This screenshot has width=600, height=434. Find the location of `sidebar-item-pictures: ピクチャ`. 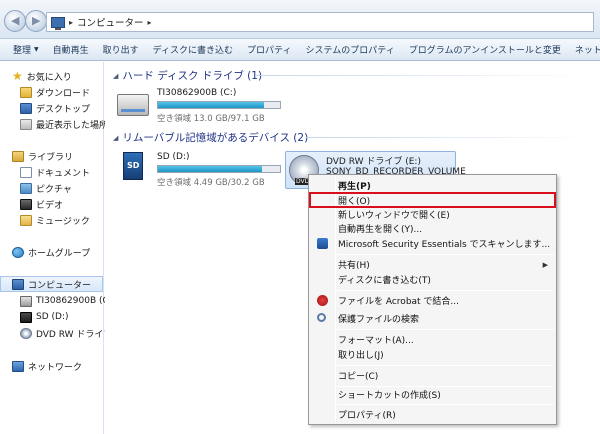

sidebar-item-pictures: ピクチャ is located at coordinates (46, 188).